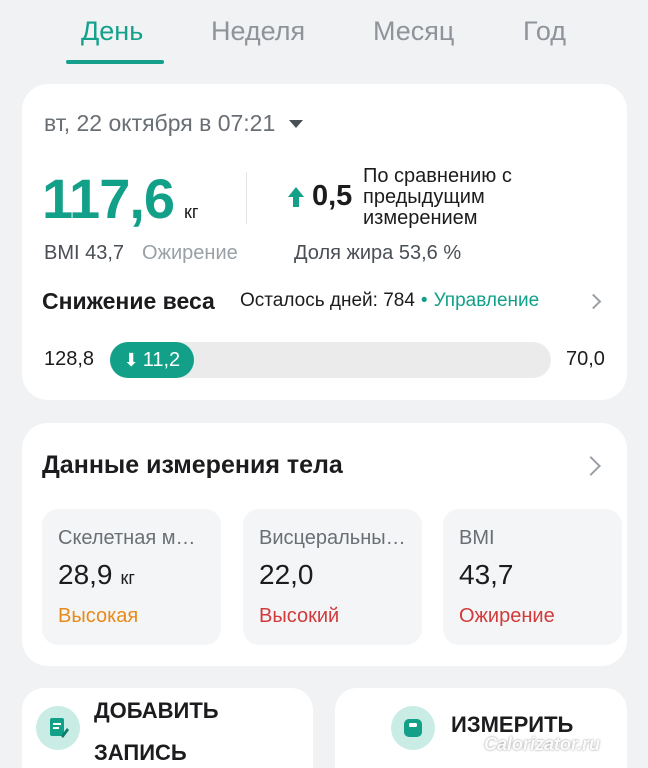  Describe the element at coordinates (127, 578) in the screenshot. I see `metric-unit: кг` at that location.